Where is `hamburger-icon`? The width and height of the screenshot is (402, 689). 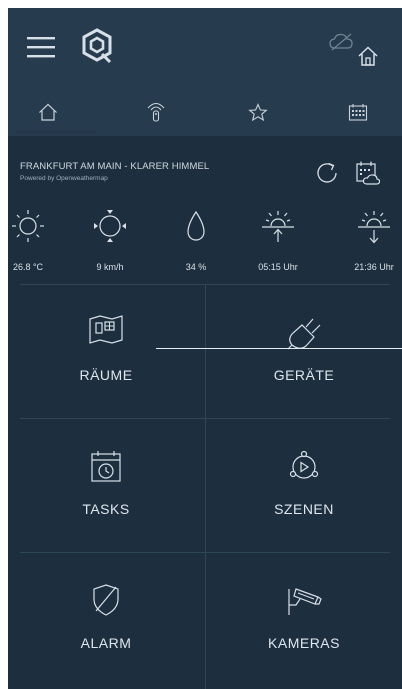 hamburger-icon is located at coordinates (41, 47).